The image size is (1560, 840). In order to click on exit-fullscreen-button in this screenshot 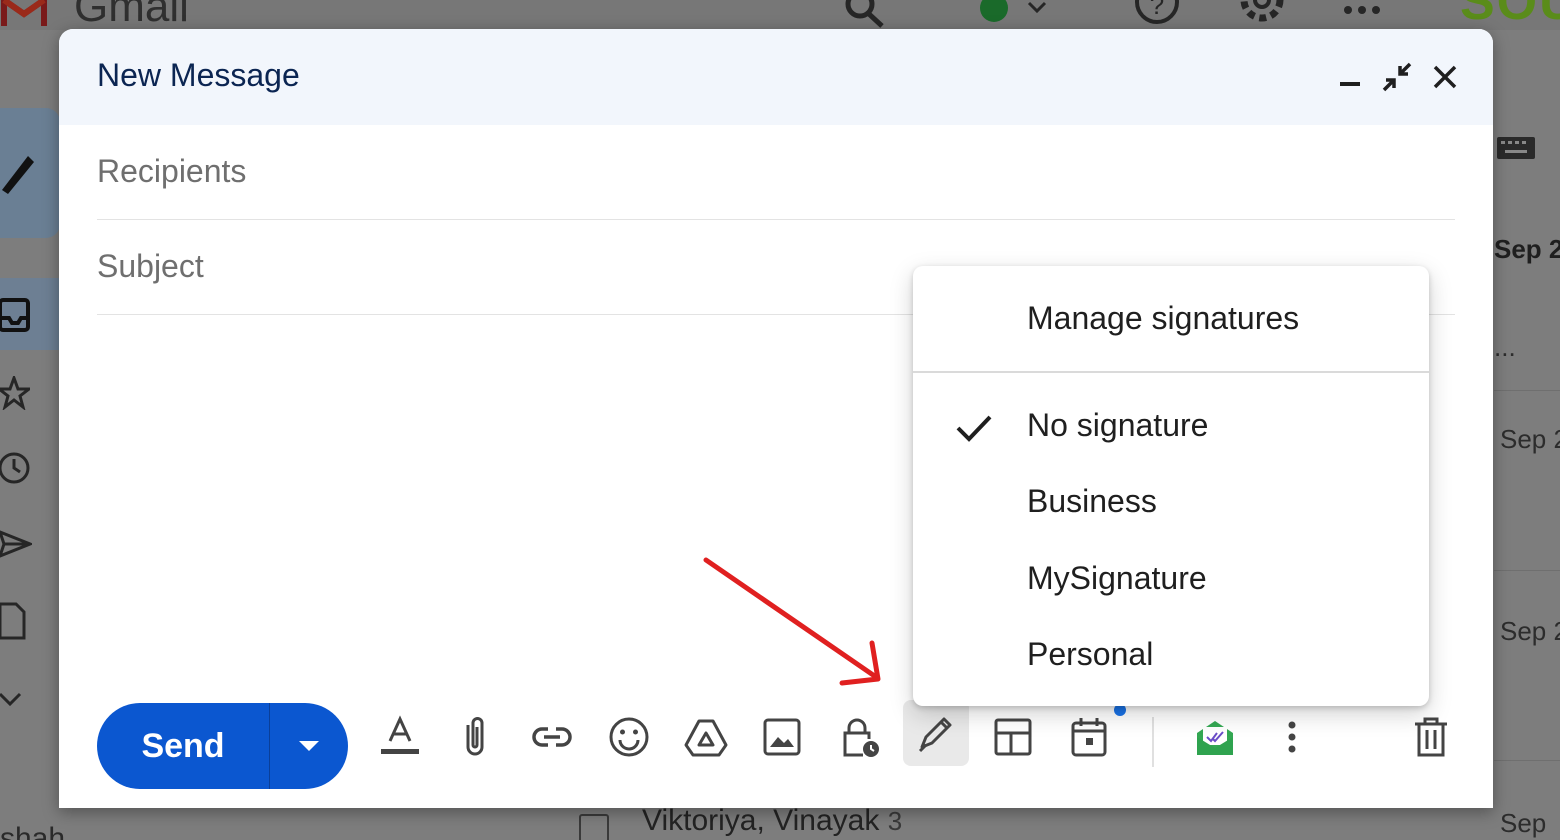, I will do `click(1397, 77)`.